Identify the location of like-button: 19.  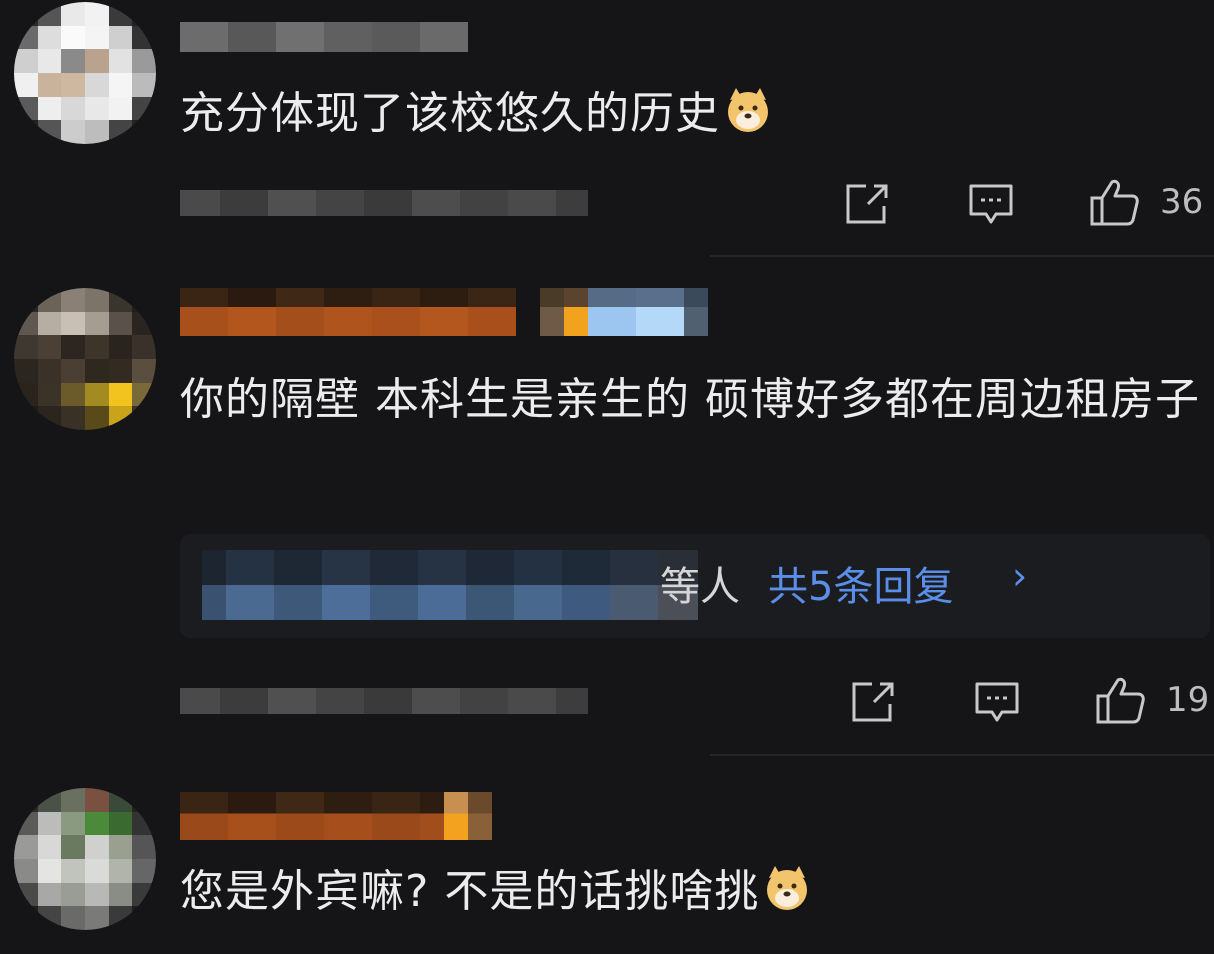
(1151, 700).